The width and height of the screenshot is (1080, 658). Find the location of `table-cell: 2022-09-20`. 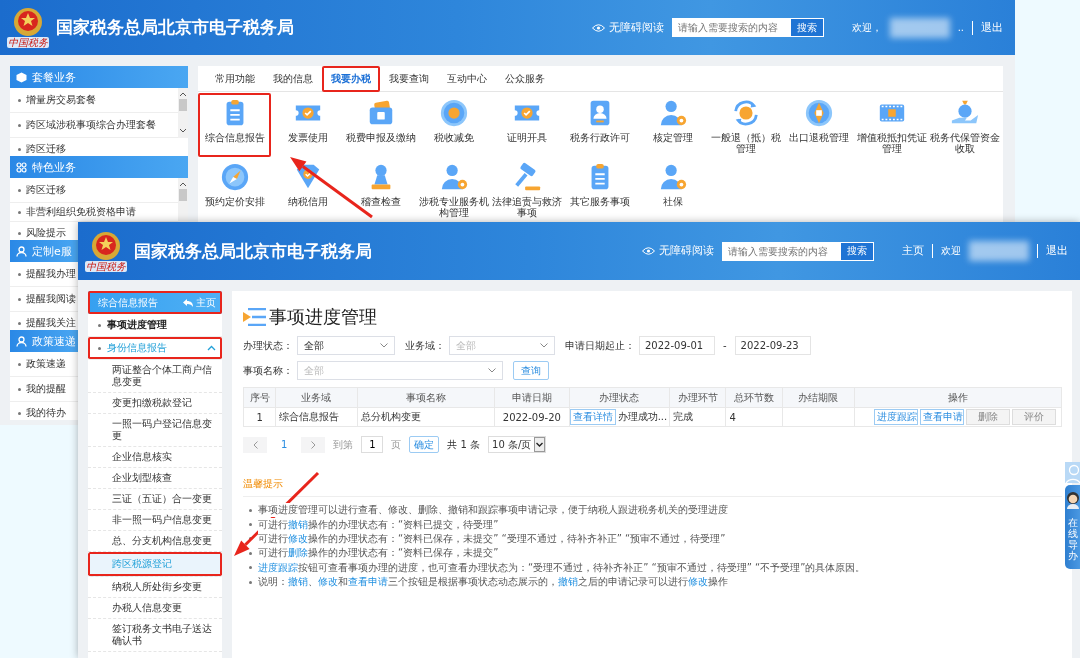

table-cell: 2022-09-20 is located at coordinates (532, 417).